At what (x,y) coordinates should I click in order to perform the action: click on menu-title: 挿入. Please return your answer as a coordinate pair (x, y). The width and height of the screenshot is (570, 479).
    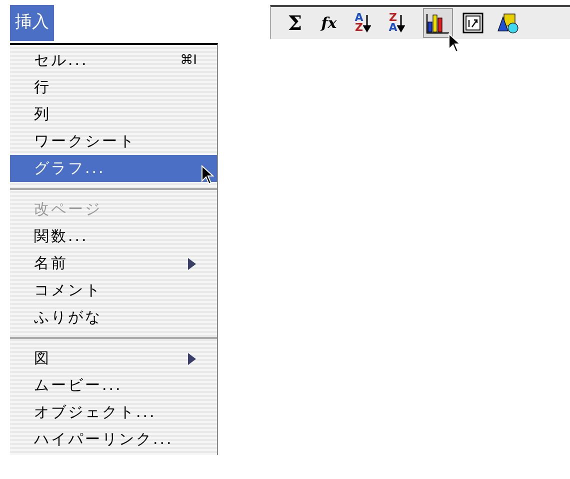
    Looking at the image, I should click on (32, 23).